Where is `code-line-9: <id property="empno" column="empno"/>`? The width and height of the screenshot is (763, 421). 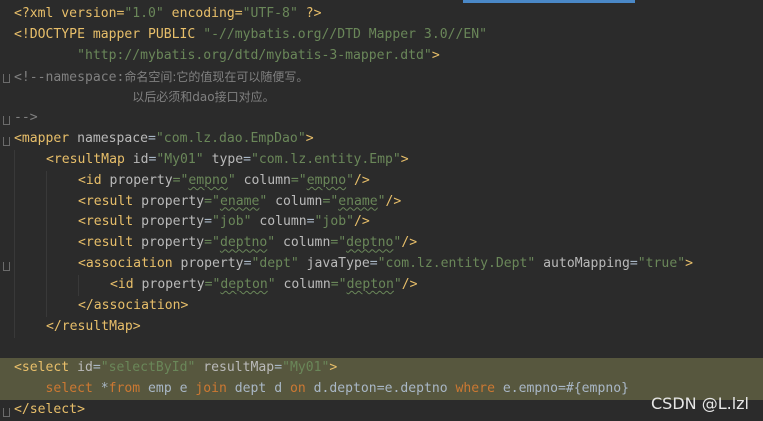
code-line-9: <id property="empno" column="empno"/> is located at coordinates (388, 181).